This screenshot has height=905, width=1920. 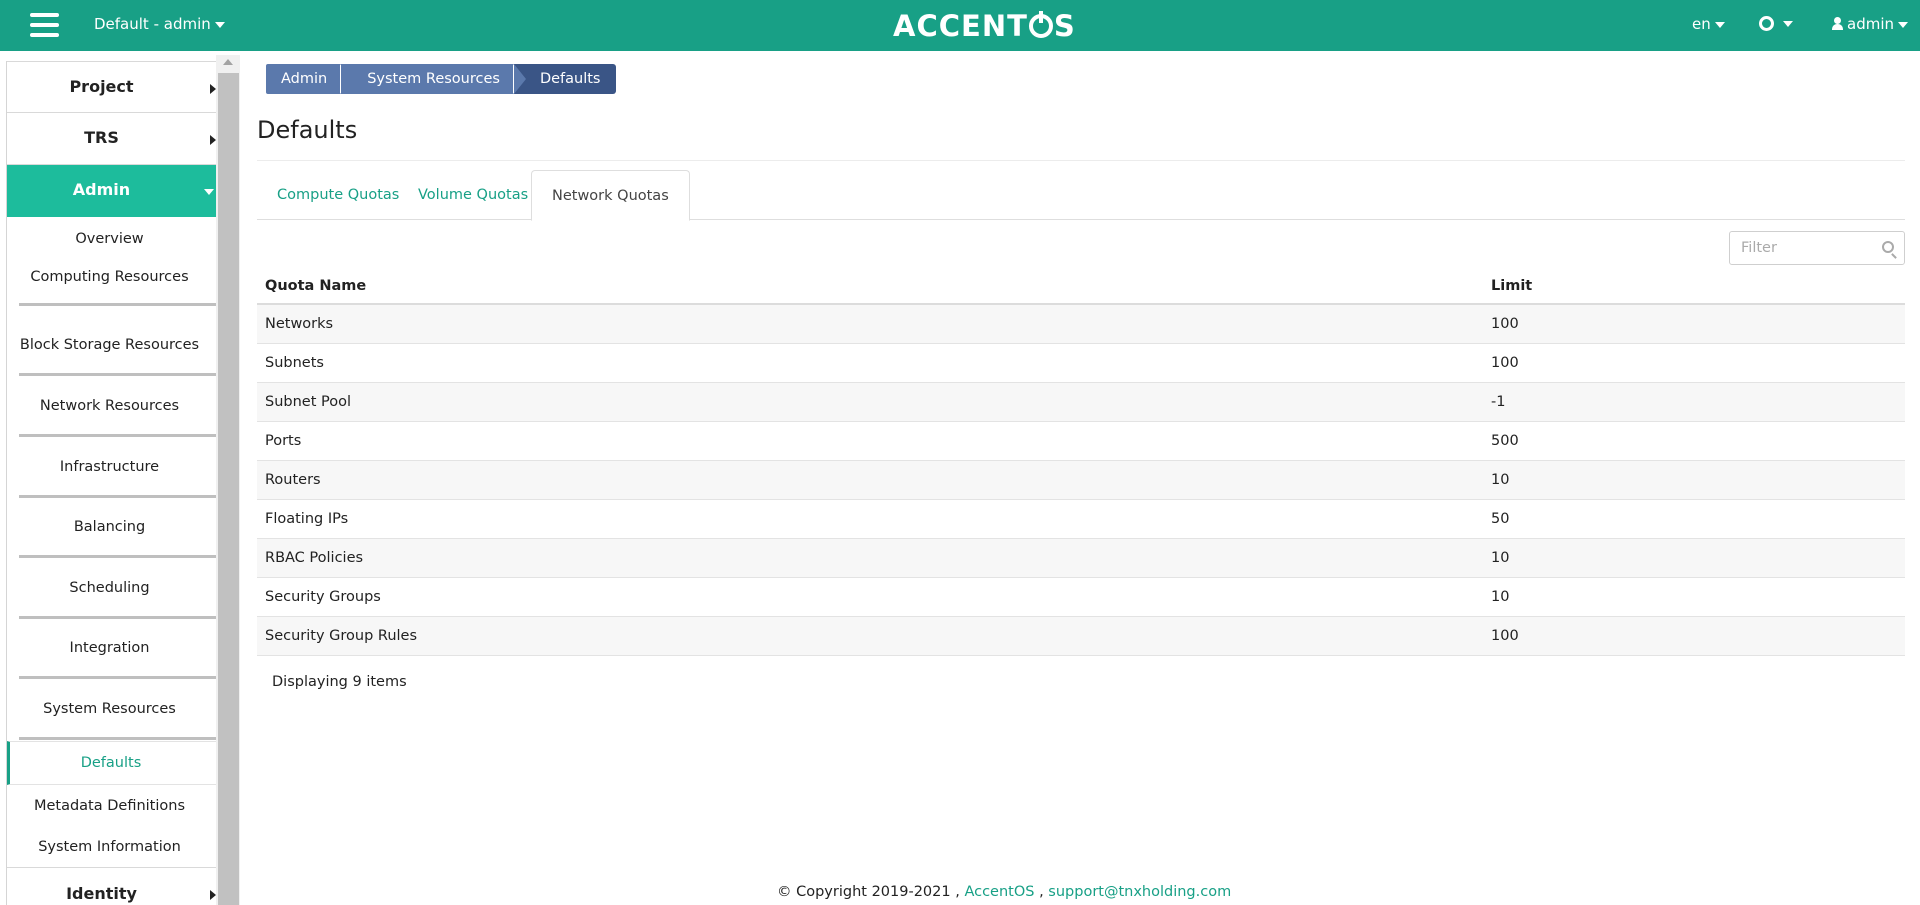 I want to click on sidebar-item-project: Project, so click(x=111, y=87).